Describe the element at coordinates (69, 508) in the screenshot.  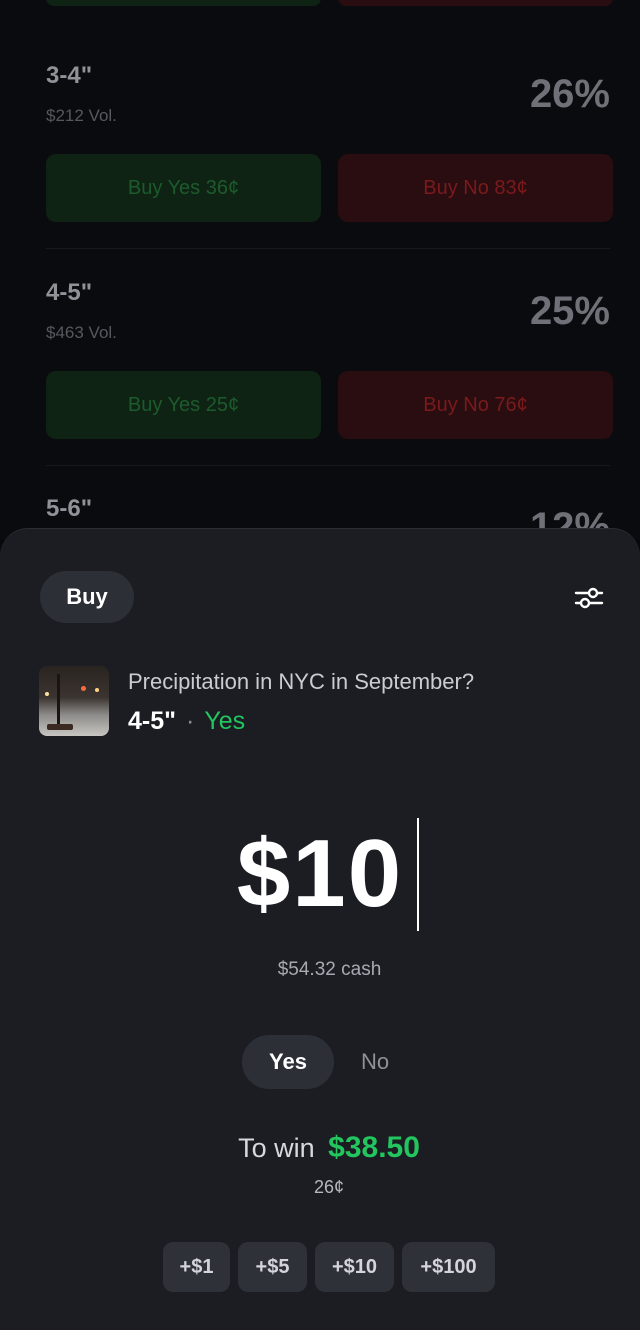
I see `outcome-label: 5-6"` at that location.